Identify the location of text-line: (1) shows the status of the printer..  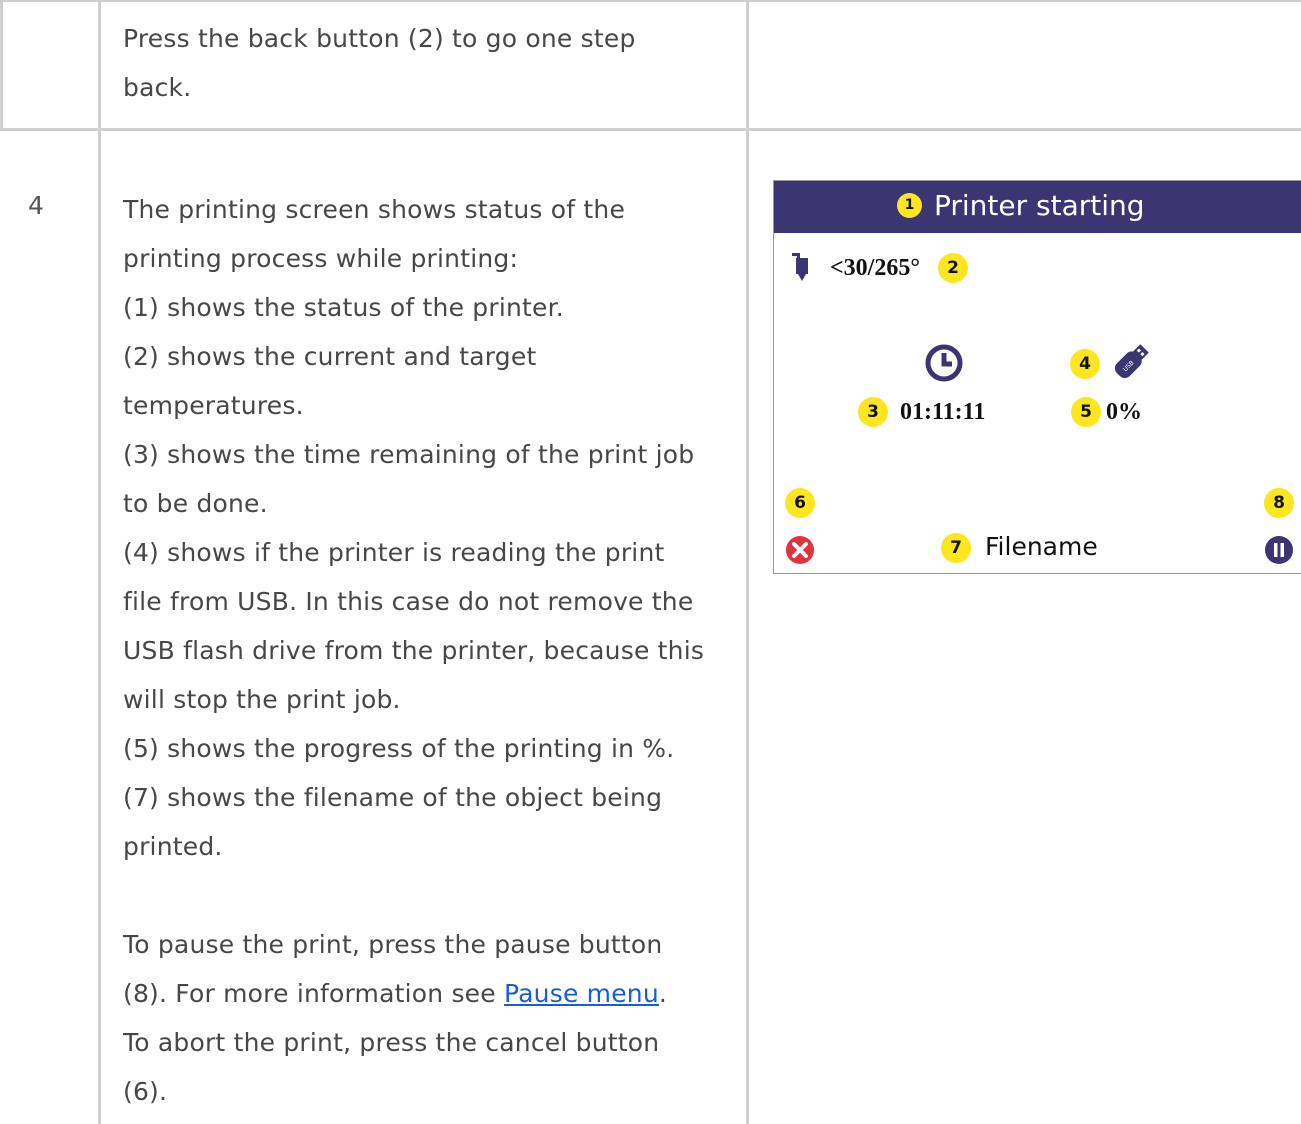
(343, 307).